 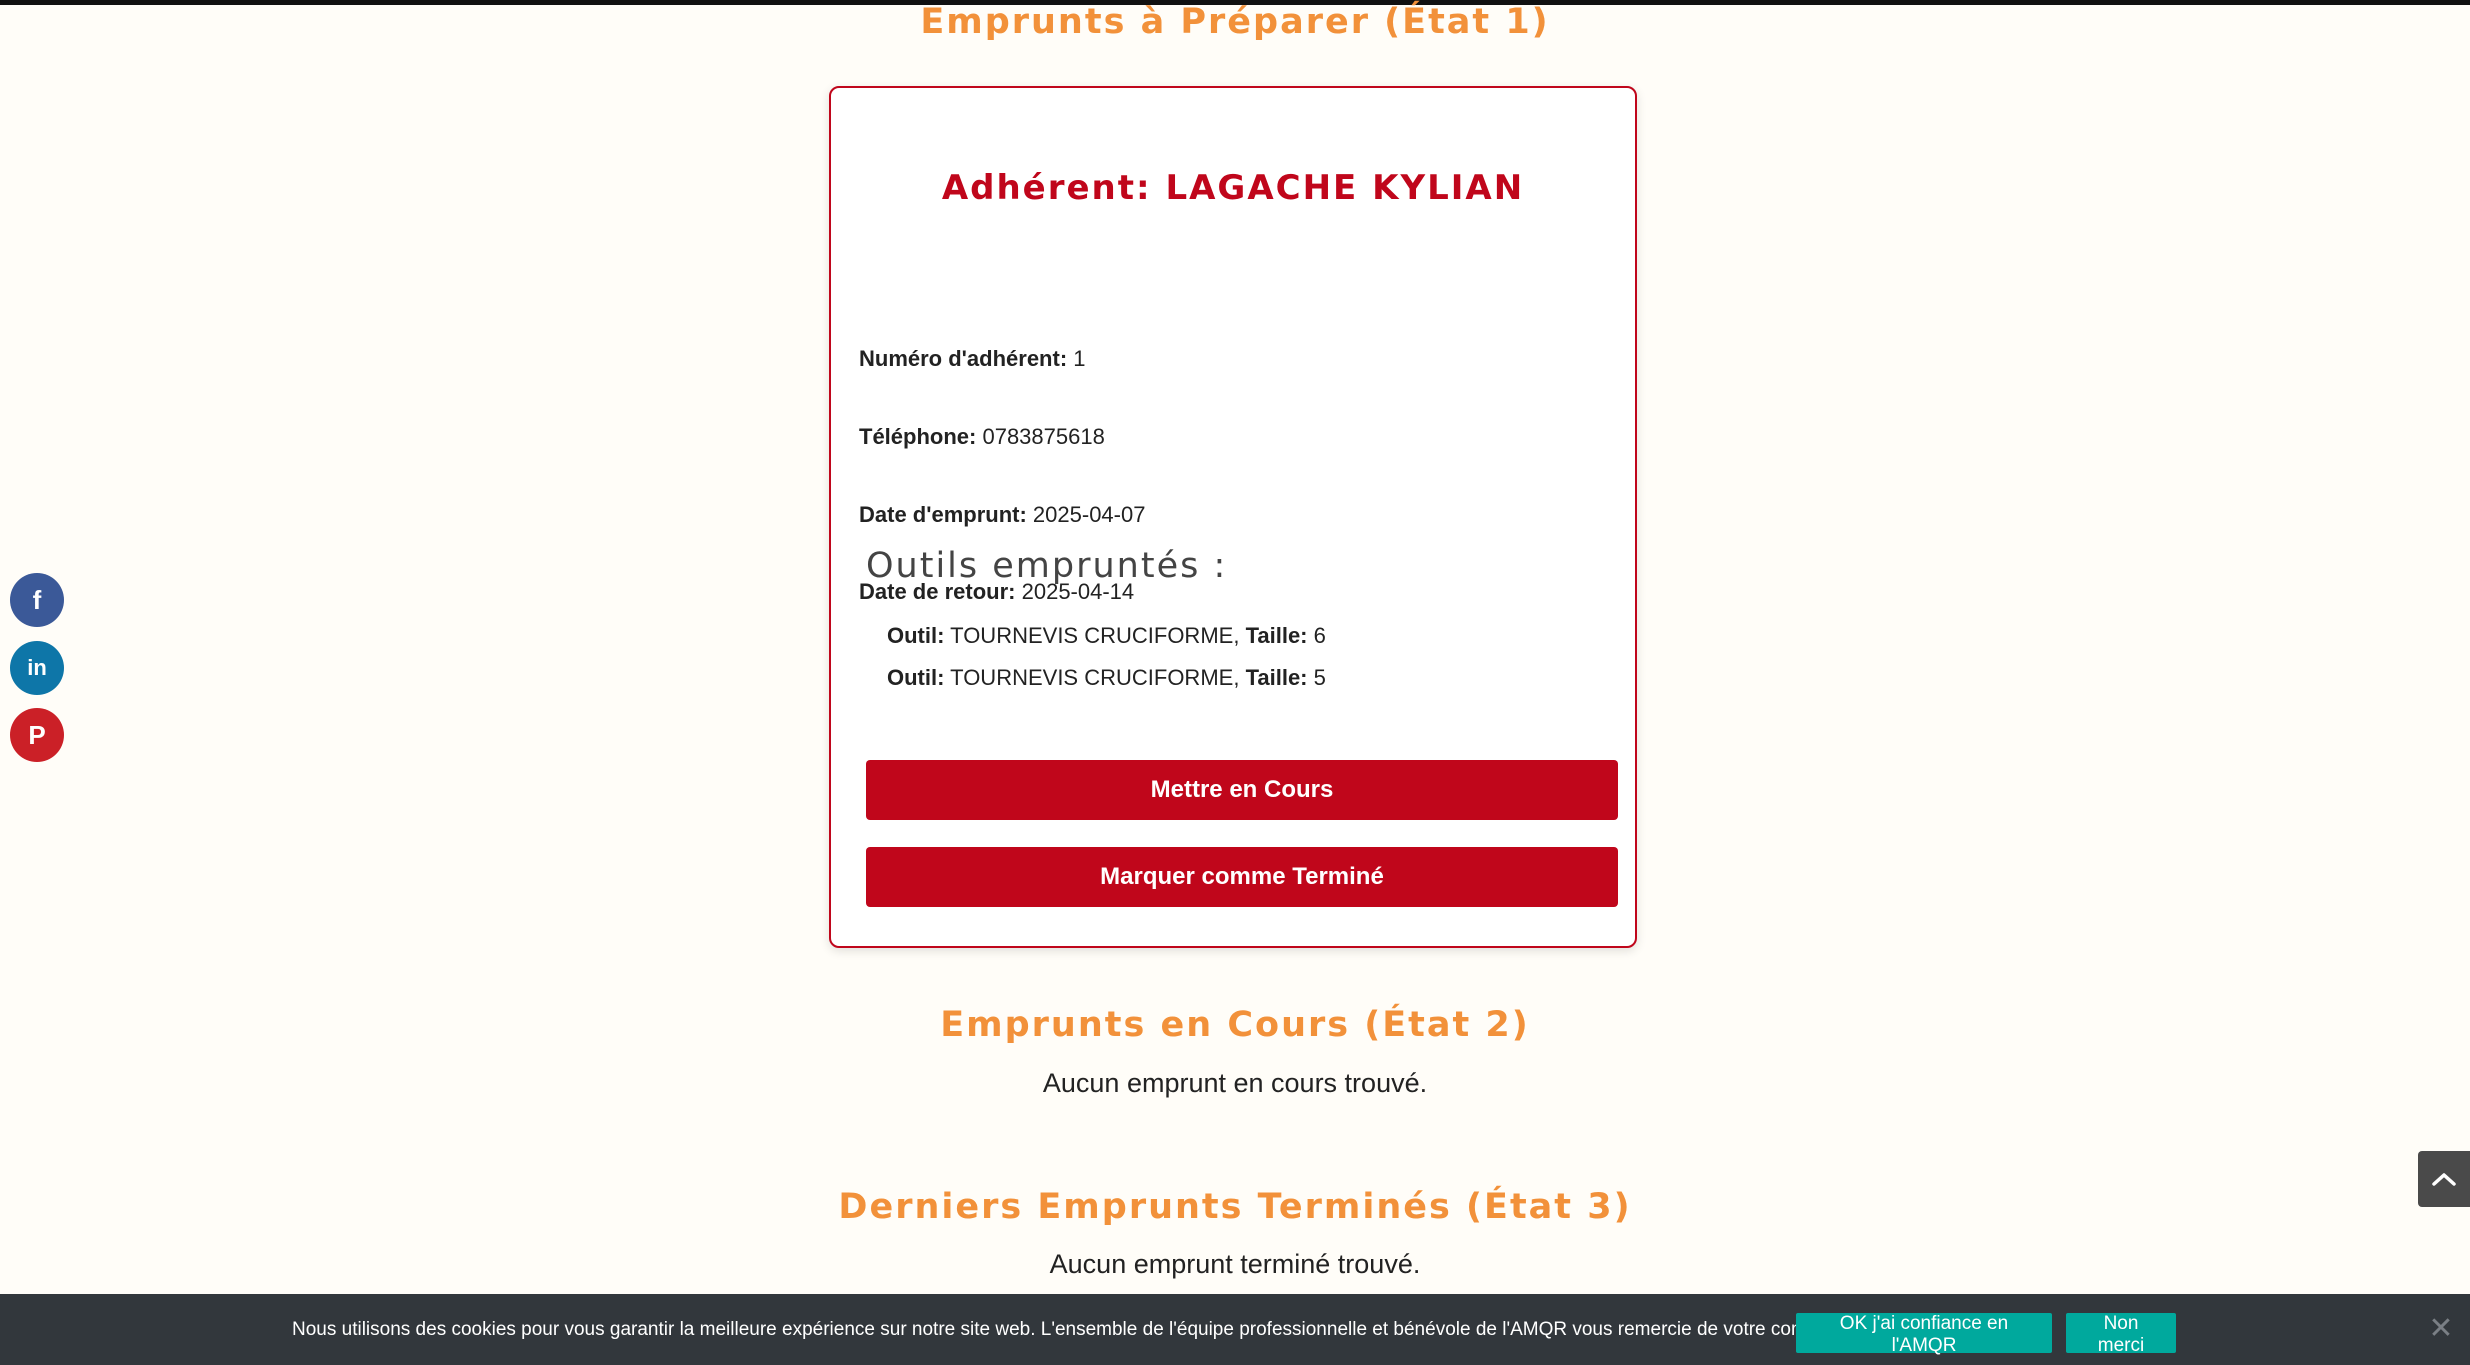 I want to click on member-number-field: Numéro d'adhérent: 1, so click(x=972, y=359).